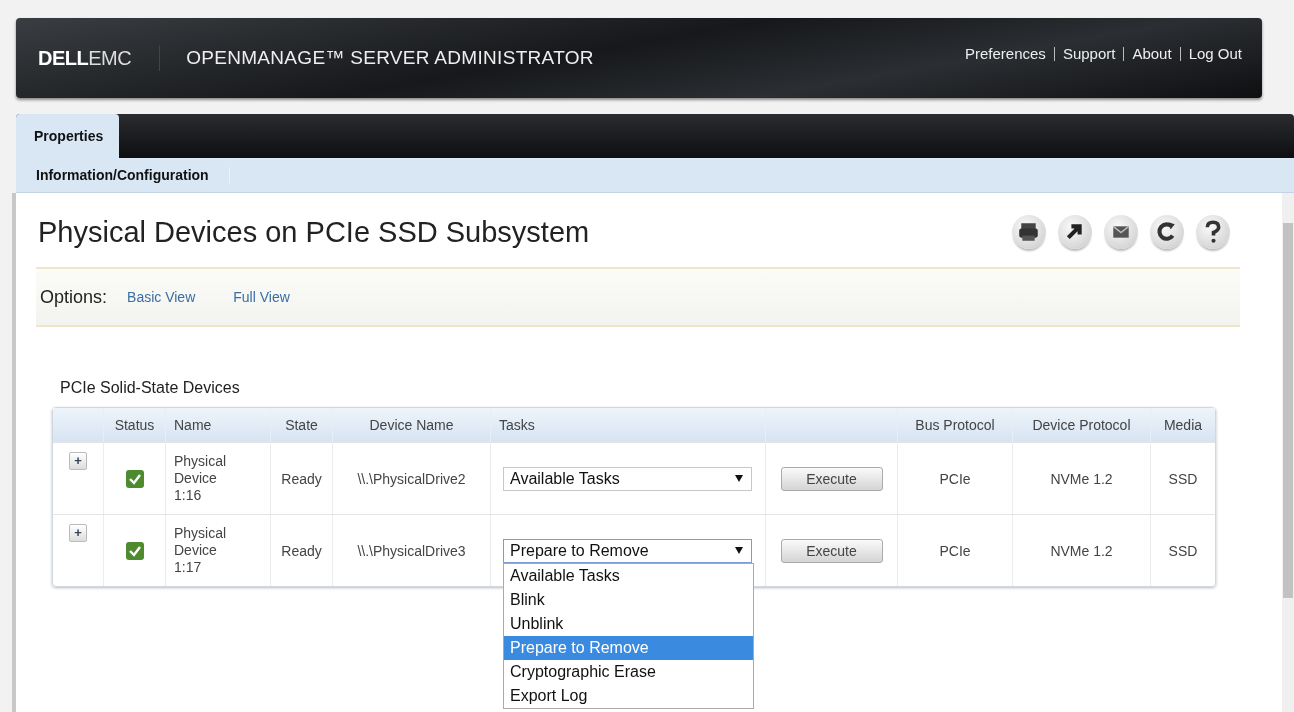  I want to click on device-path-cell: \\.\PhysicalDrive3, so click(411, 550).